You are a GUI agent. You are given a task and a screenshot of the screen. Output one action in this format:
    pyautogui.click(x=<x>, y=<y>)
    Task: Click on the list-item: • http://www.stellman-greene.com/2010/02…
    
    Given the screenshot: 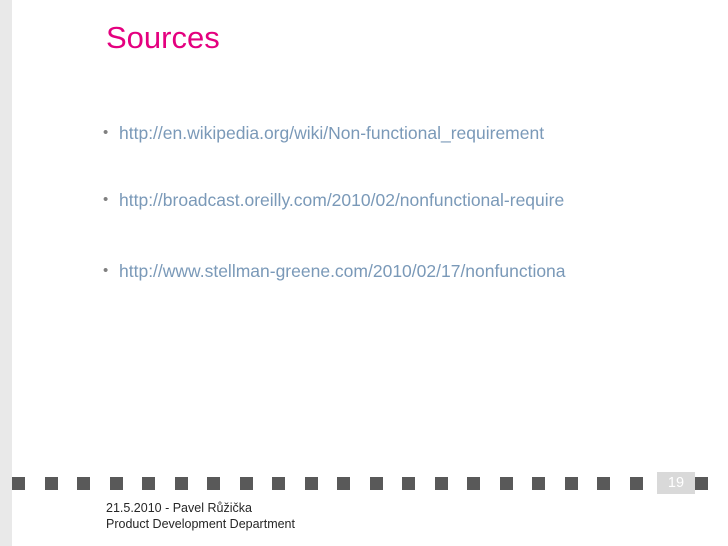 What is the action you would take?
    pyautogui.click(x=413, y=271)
    